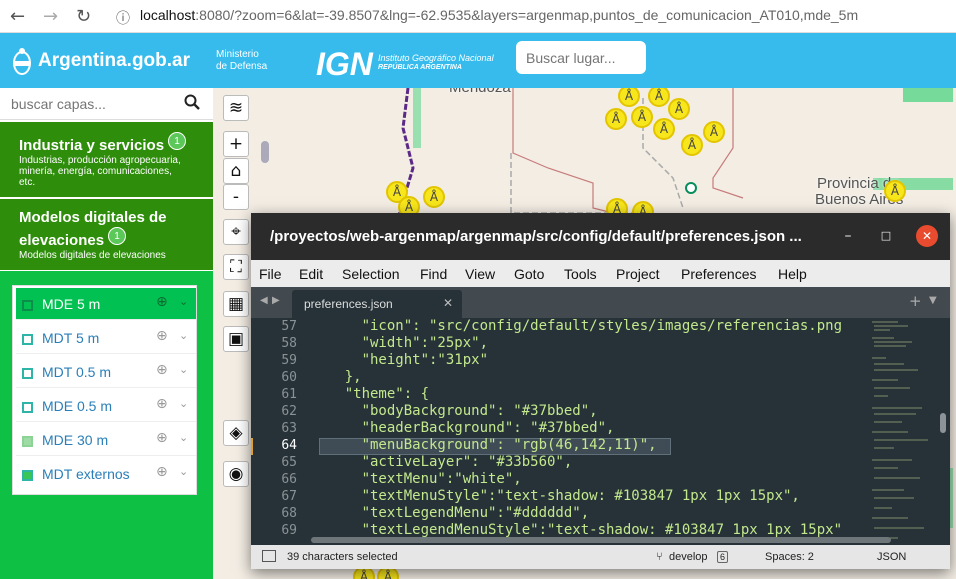 This screenshot has width=956, height=579. I want to click on map-label-mendoza: Mendoza, so click(480, 92).